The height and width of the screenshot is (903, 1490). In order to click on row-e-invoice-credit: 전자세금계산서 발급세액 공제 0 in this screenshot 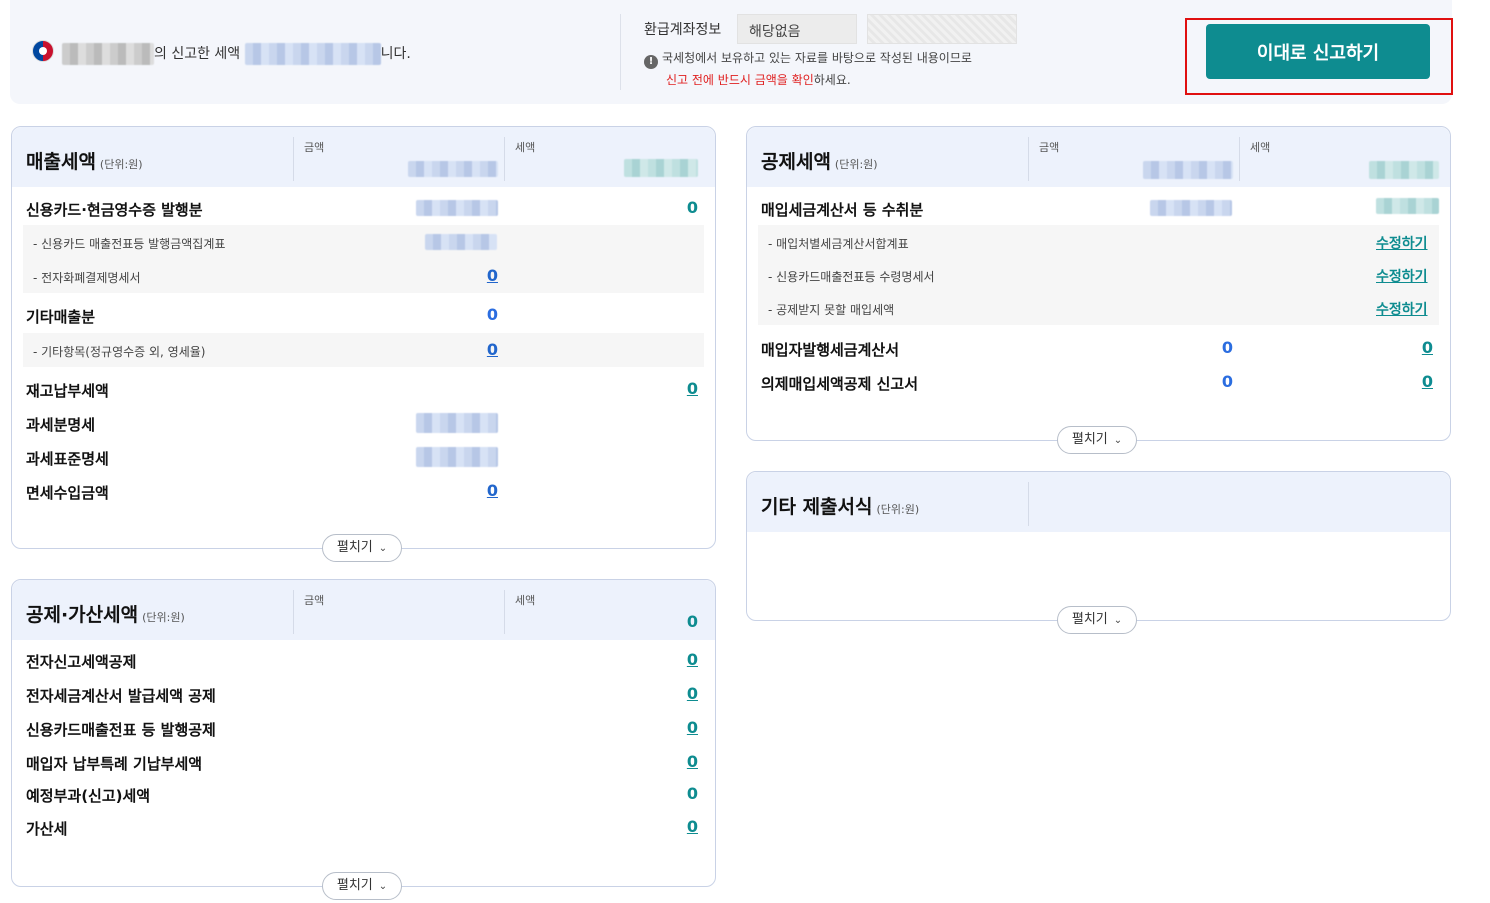, I will do `click(363, 694)`.